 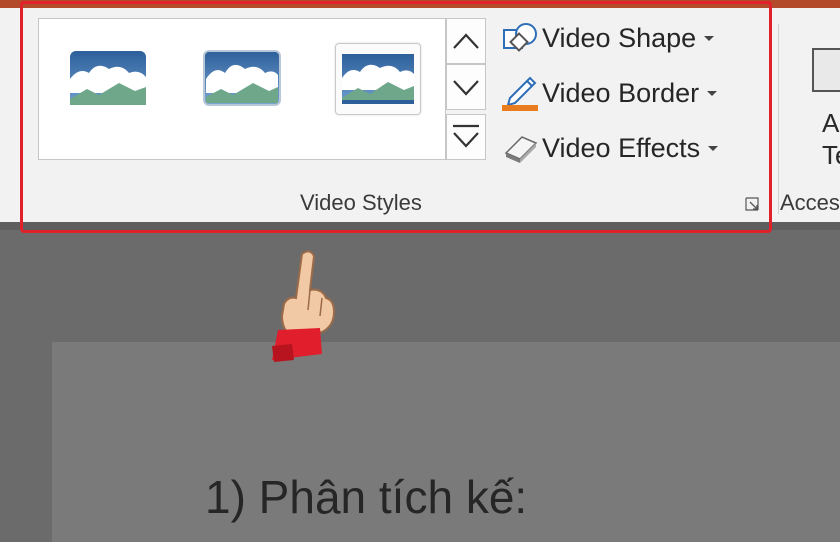 What do you see at coordinates (302, 305) in the screenshot?
I see `pointing-hand-icon` at bounding box center [302, 305].